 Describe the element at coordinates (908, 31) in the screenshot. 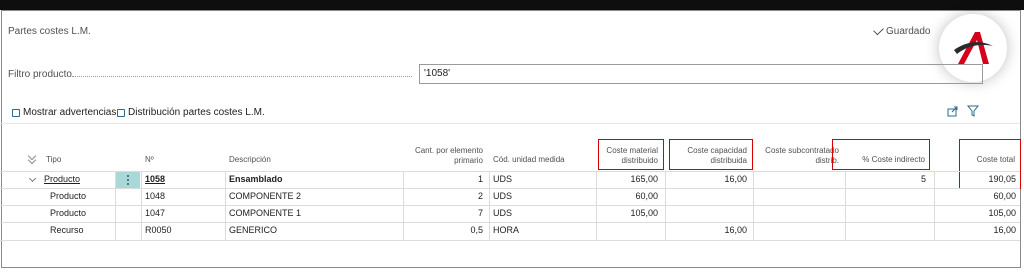

I see `saved-label: Guardado` at that location.